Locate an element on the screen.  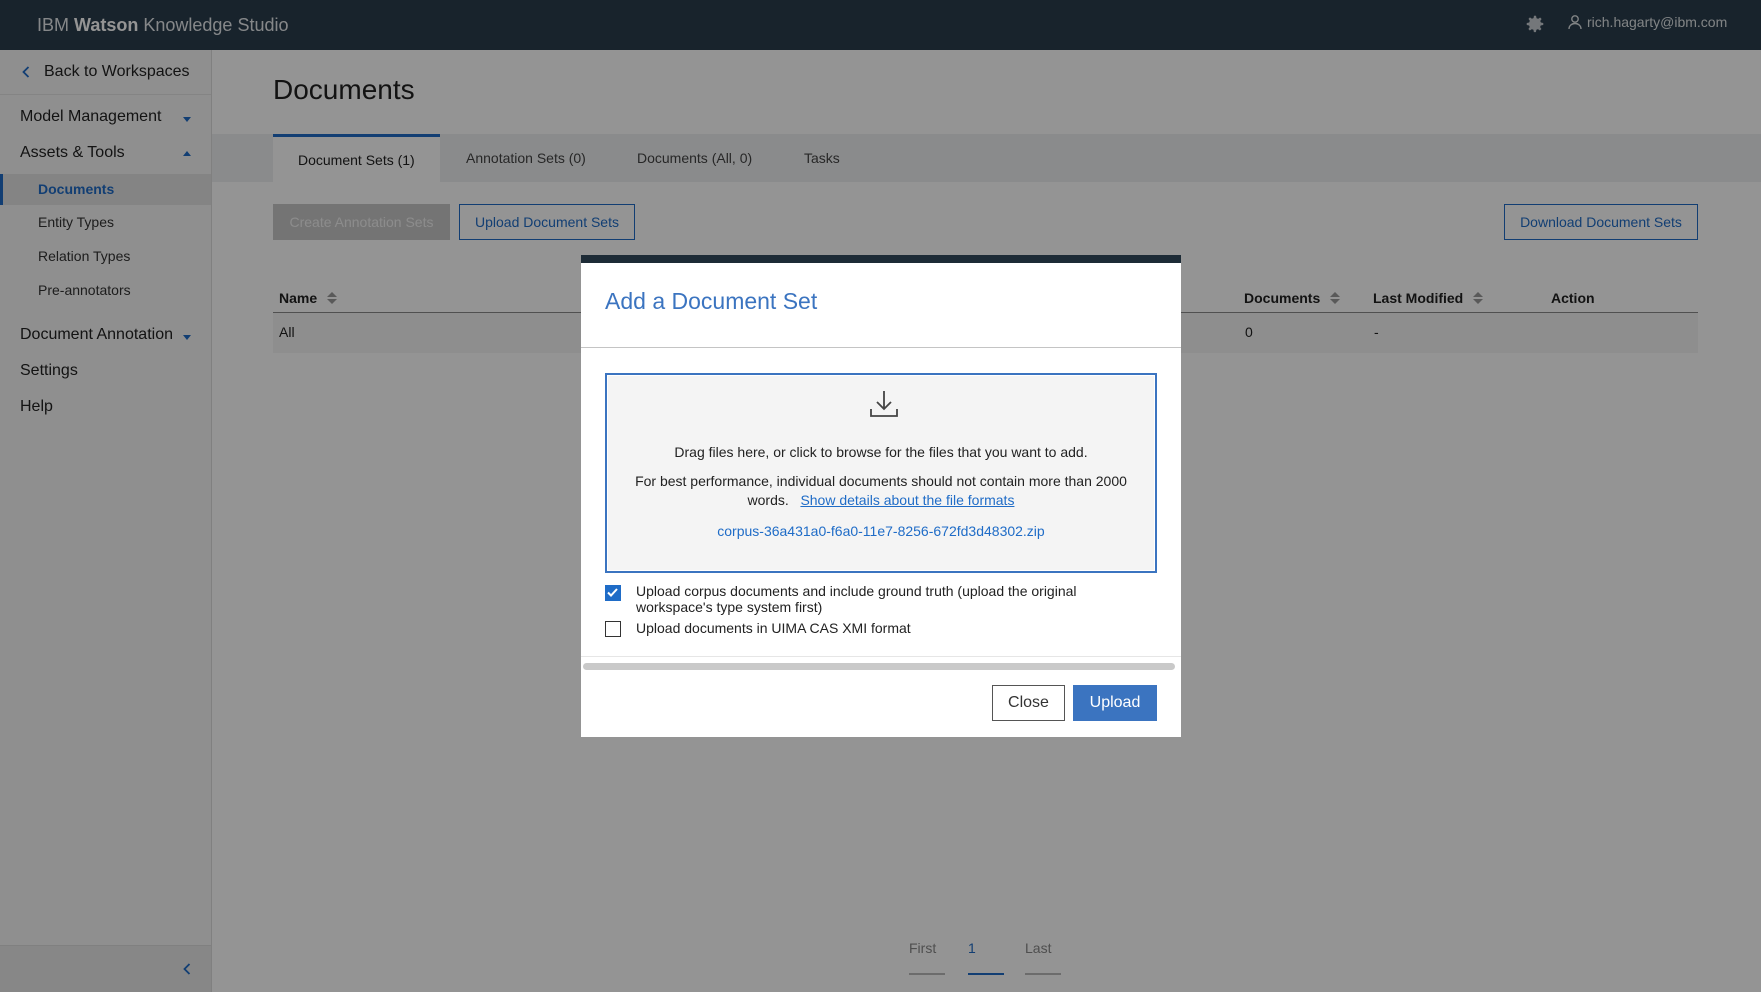
performance-note-end: words. is located at coordinates (768, 500).